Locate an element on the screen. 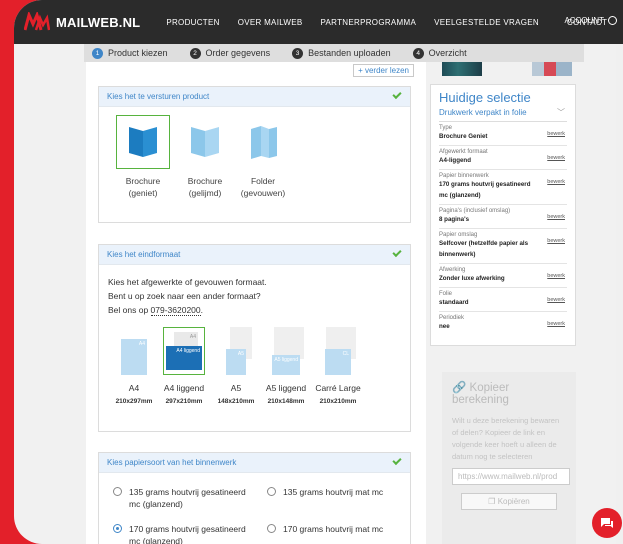 Image resolution: width=623 pixels, height=544 pixels. paper-option: 135 grams houtvrij mat mc is located at coordinates (325, 492).